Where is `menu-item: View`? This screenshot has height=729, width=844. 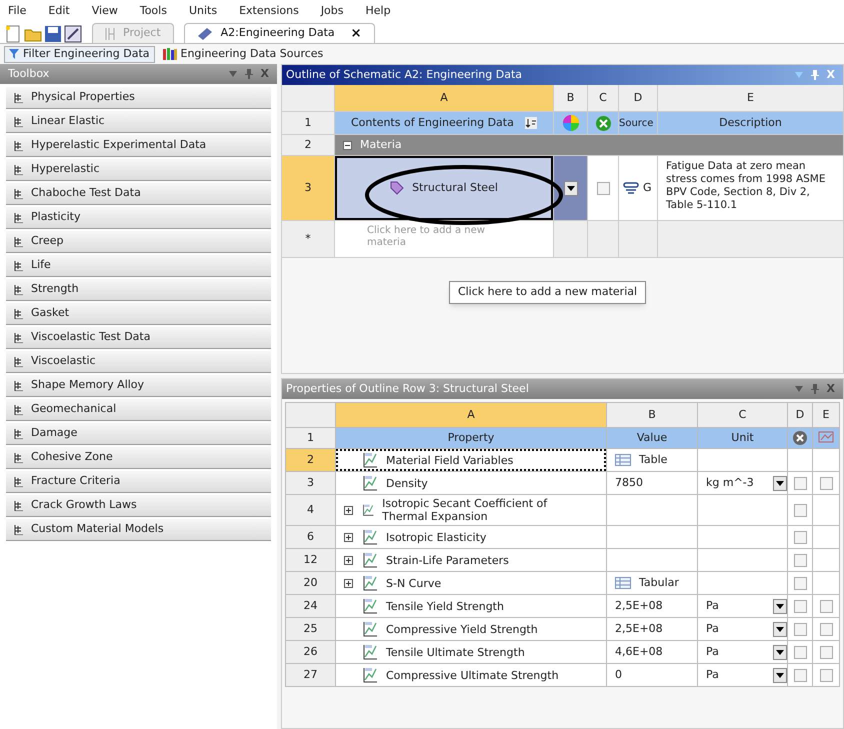
menu-item: View is located at coordinates (105, 11).